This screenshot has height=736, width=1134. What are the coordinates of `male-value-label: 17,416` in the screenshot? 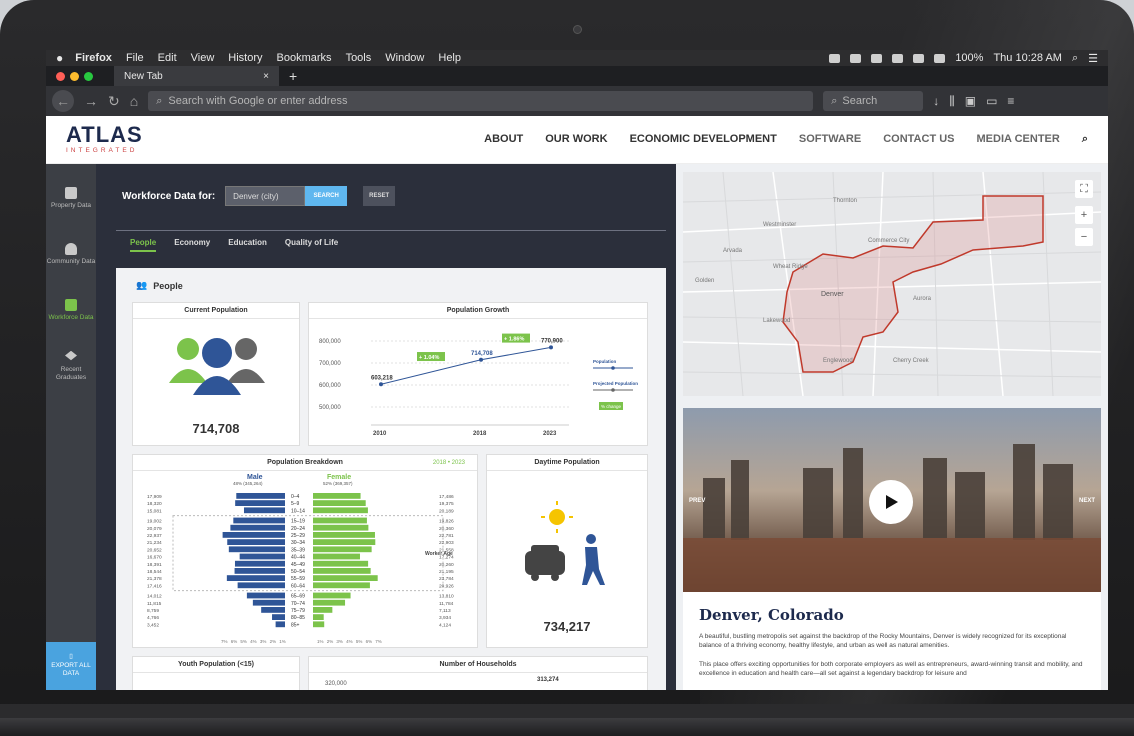 It's located at (154, 586).